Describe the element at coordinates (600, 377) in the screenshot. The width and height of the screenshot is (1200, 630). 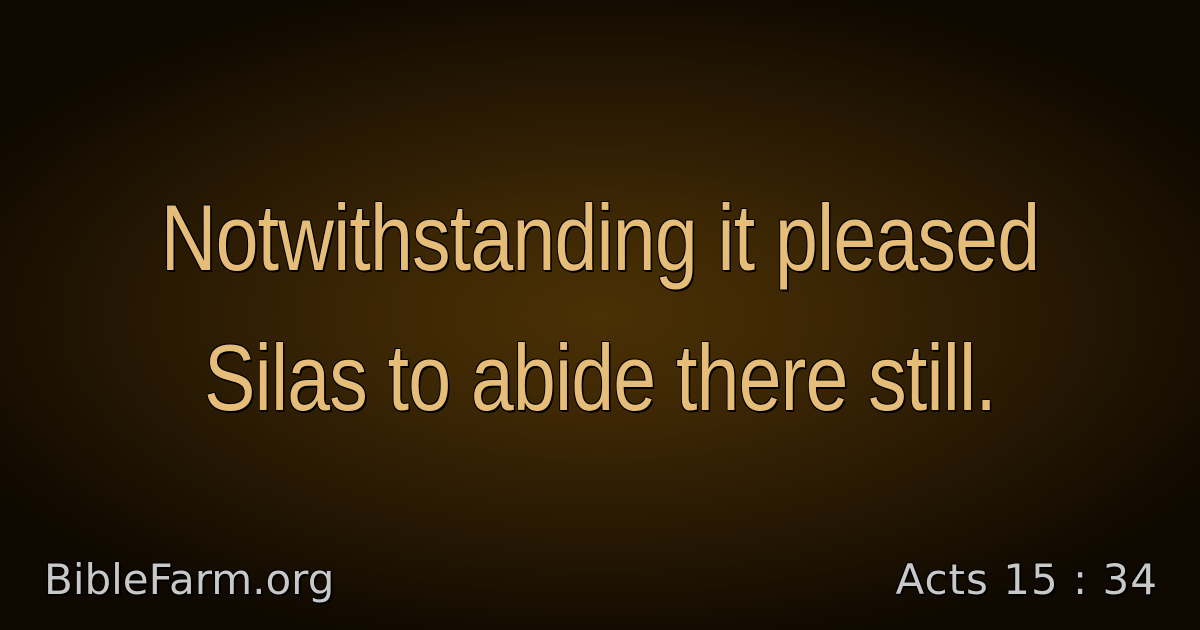
I see `verse-line-2: Silas to abide there still.` at that location.